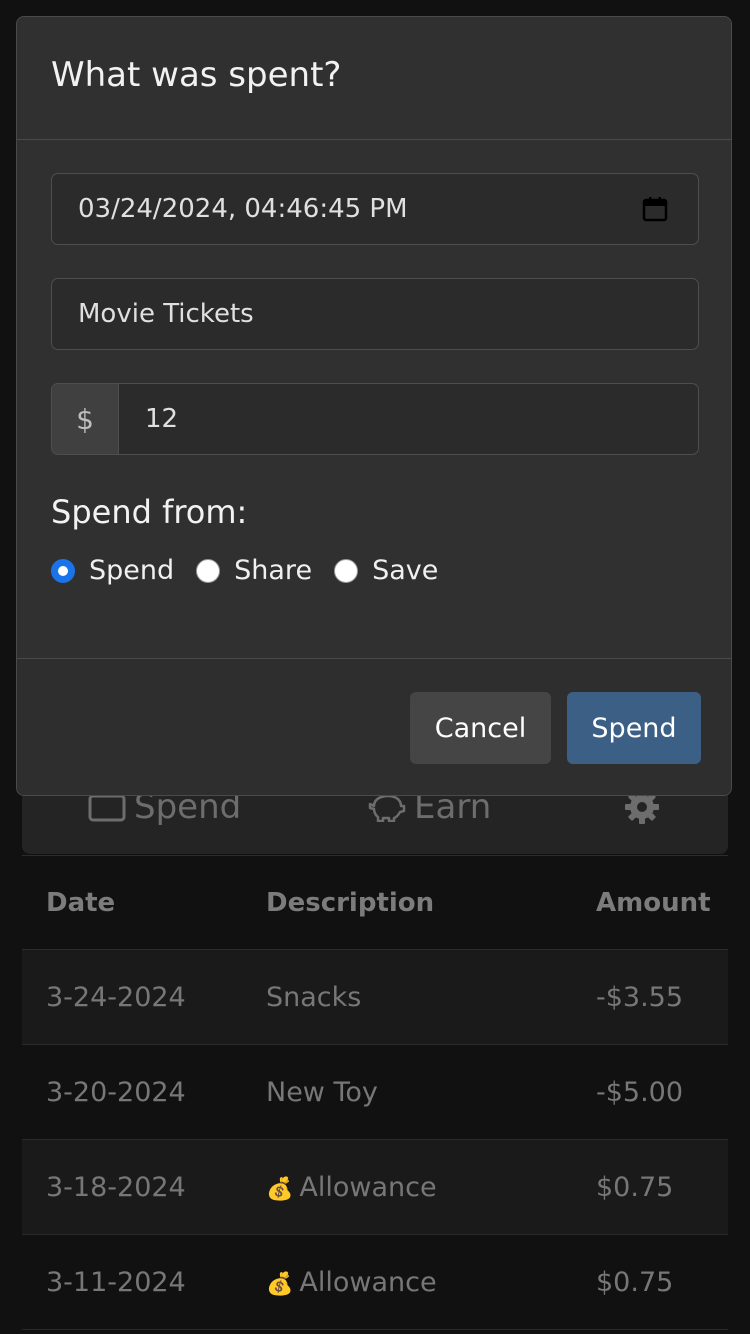  What do you see at coordinates (208, 570) in the screenshot?
I see `radio-share` at bounding box center [208, 570].